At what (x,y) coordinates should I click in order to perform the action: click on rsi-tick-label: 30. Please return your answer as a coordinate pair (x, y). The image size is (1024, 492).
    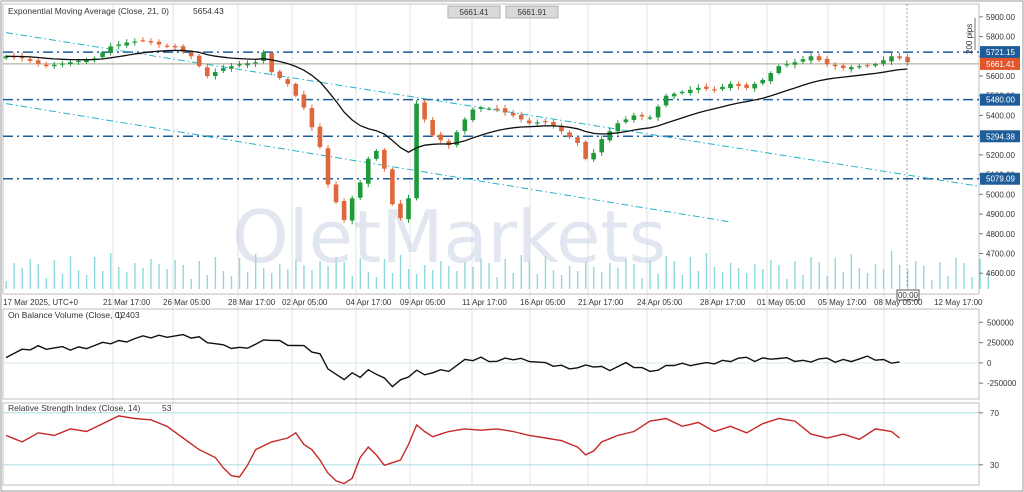
    Looking at the image, I should click on (994, 465).